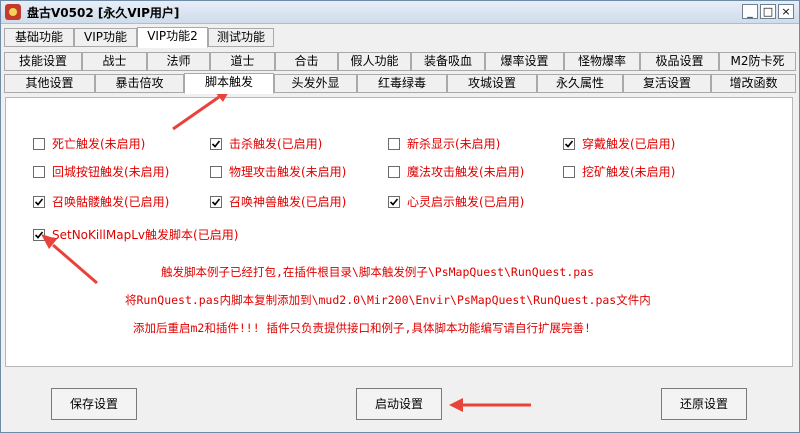  Describe the element at coordinates (580, 83) in the screenshot. I see `tab-permanent-attrs: 永久属性` at that location.